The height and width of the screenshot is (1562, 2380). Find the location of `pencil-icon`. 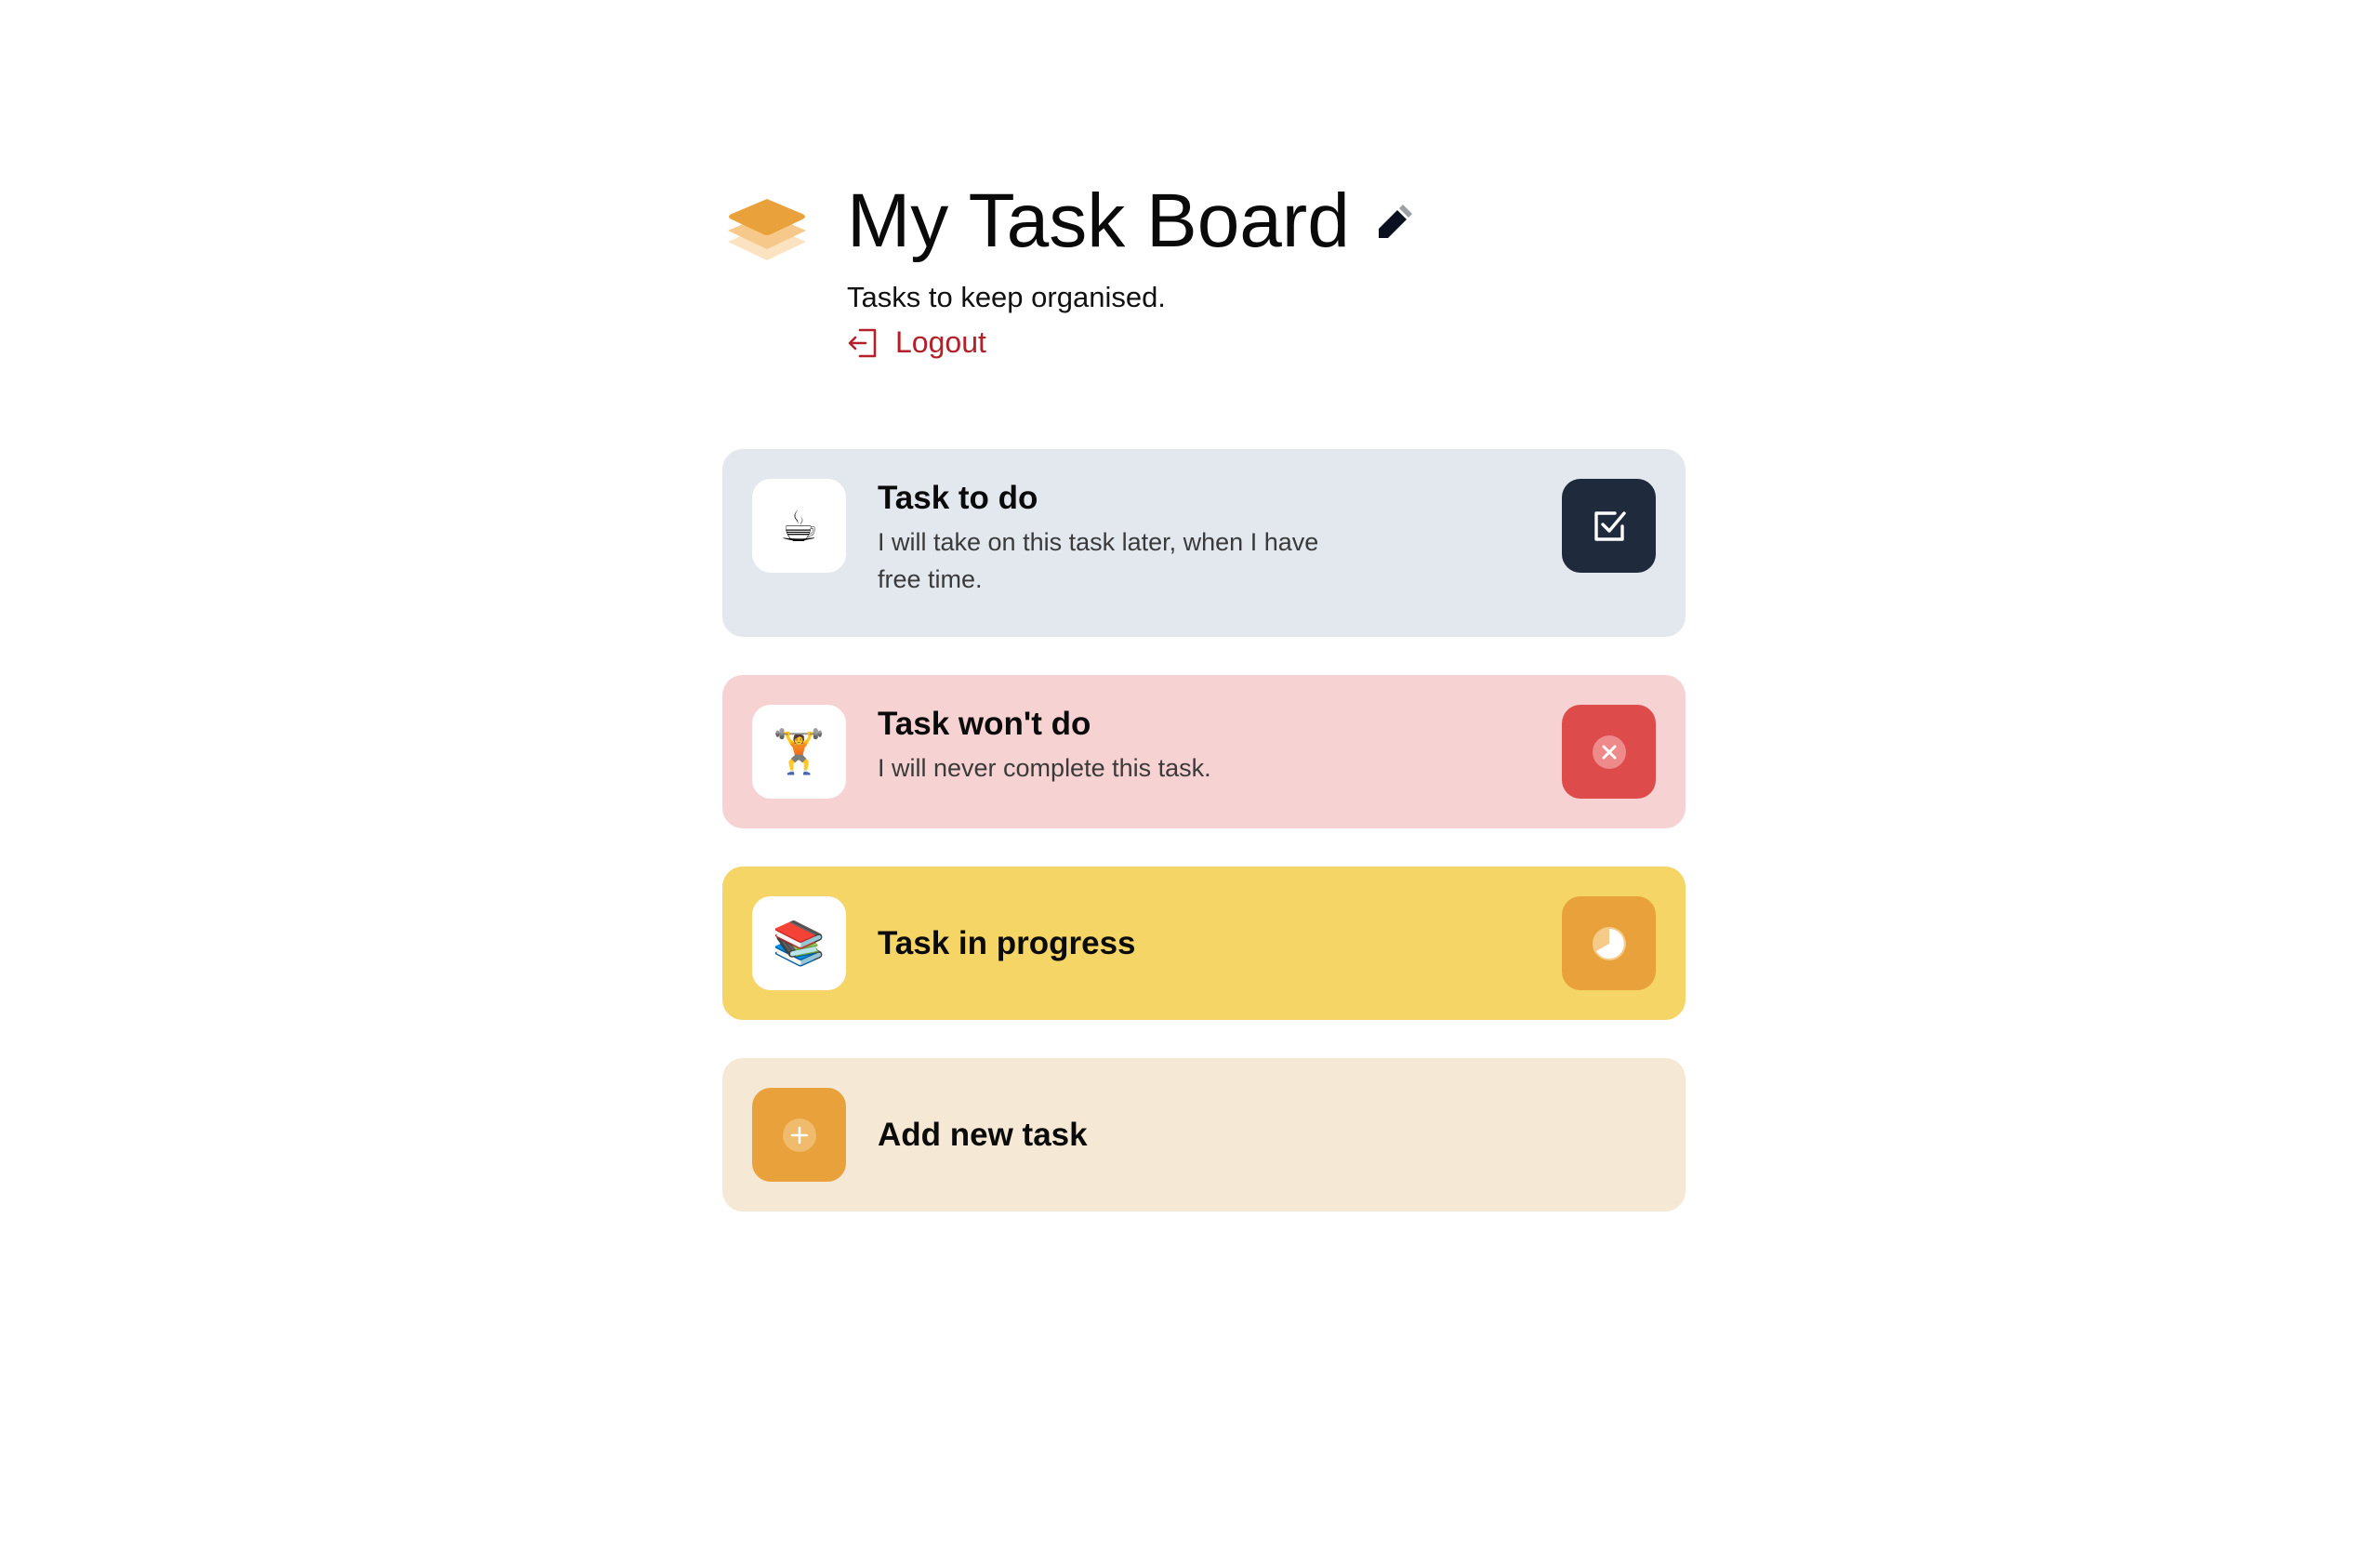

pencil-icon is located at coordinates (1395, 221).